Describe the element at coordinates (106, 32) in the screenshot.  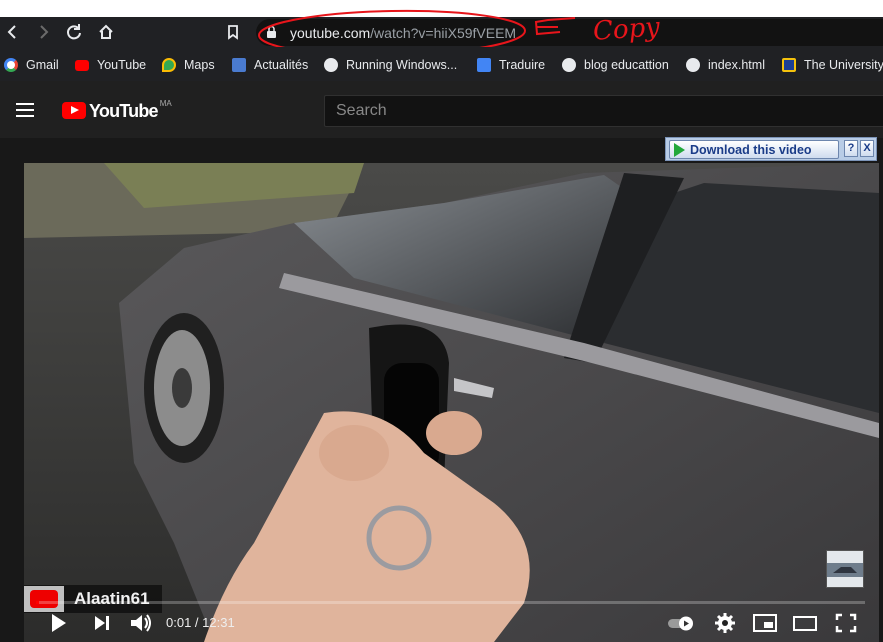
I see `home-icon` at that location.